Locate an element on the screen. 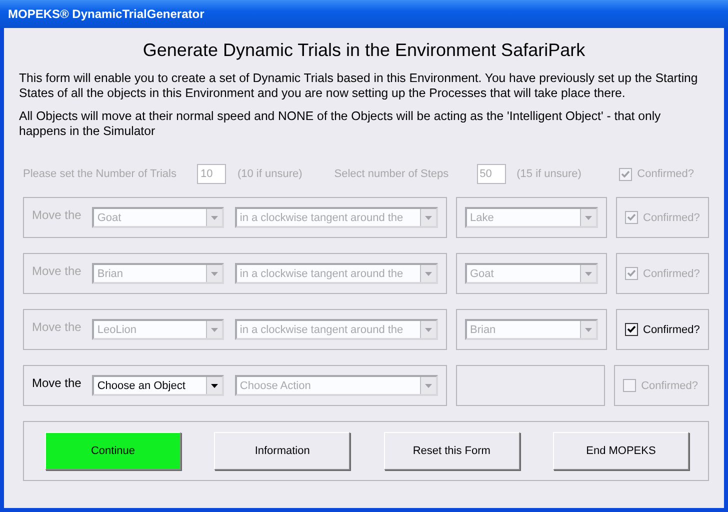 This screenshot has height=512, width=728. steps-hint: (15 if unsure) is located at coordinates (549, 174).